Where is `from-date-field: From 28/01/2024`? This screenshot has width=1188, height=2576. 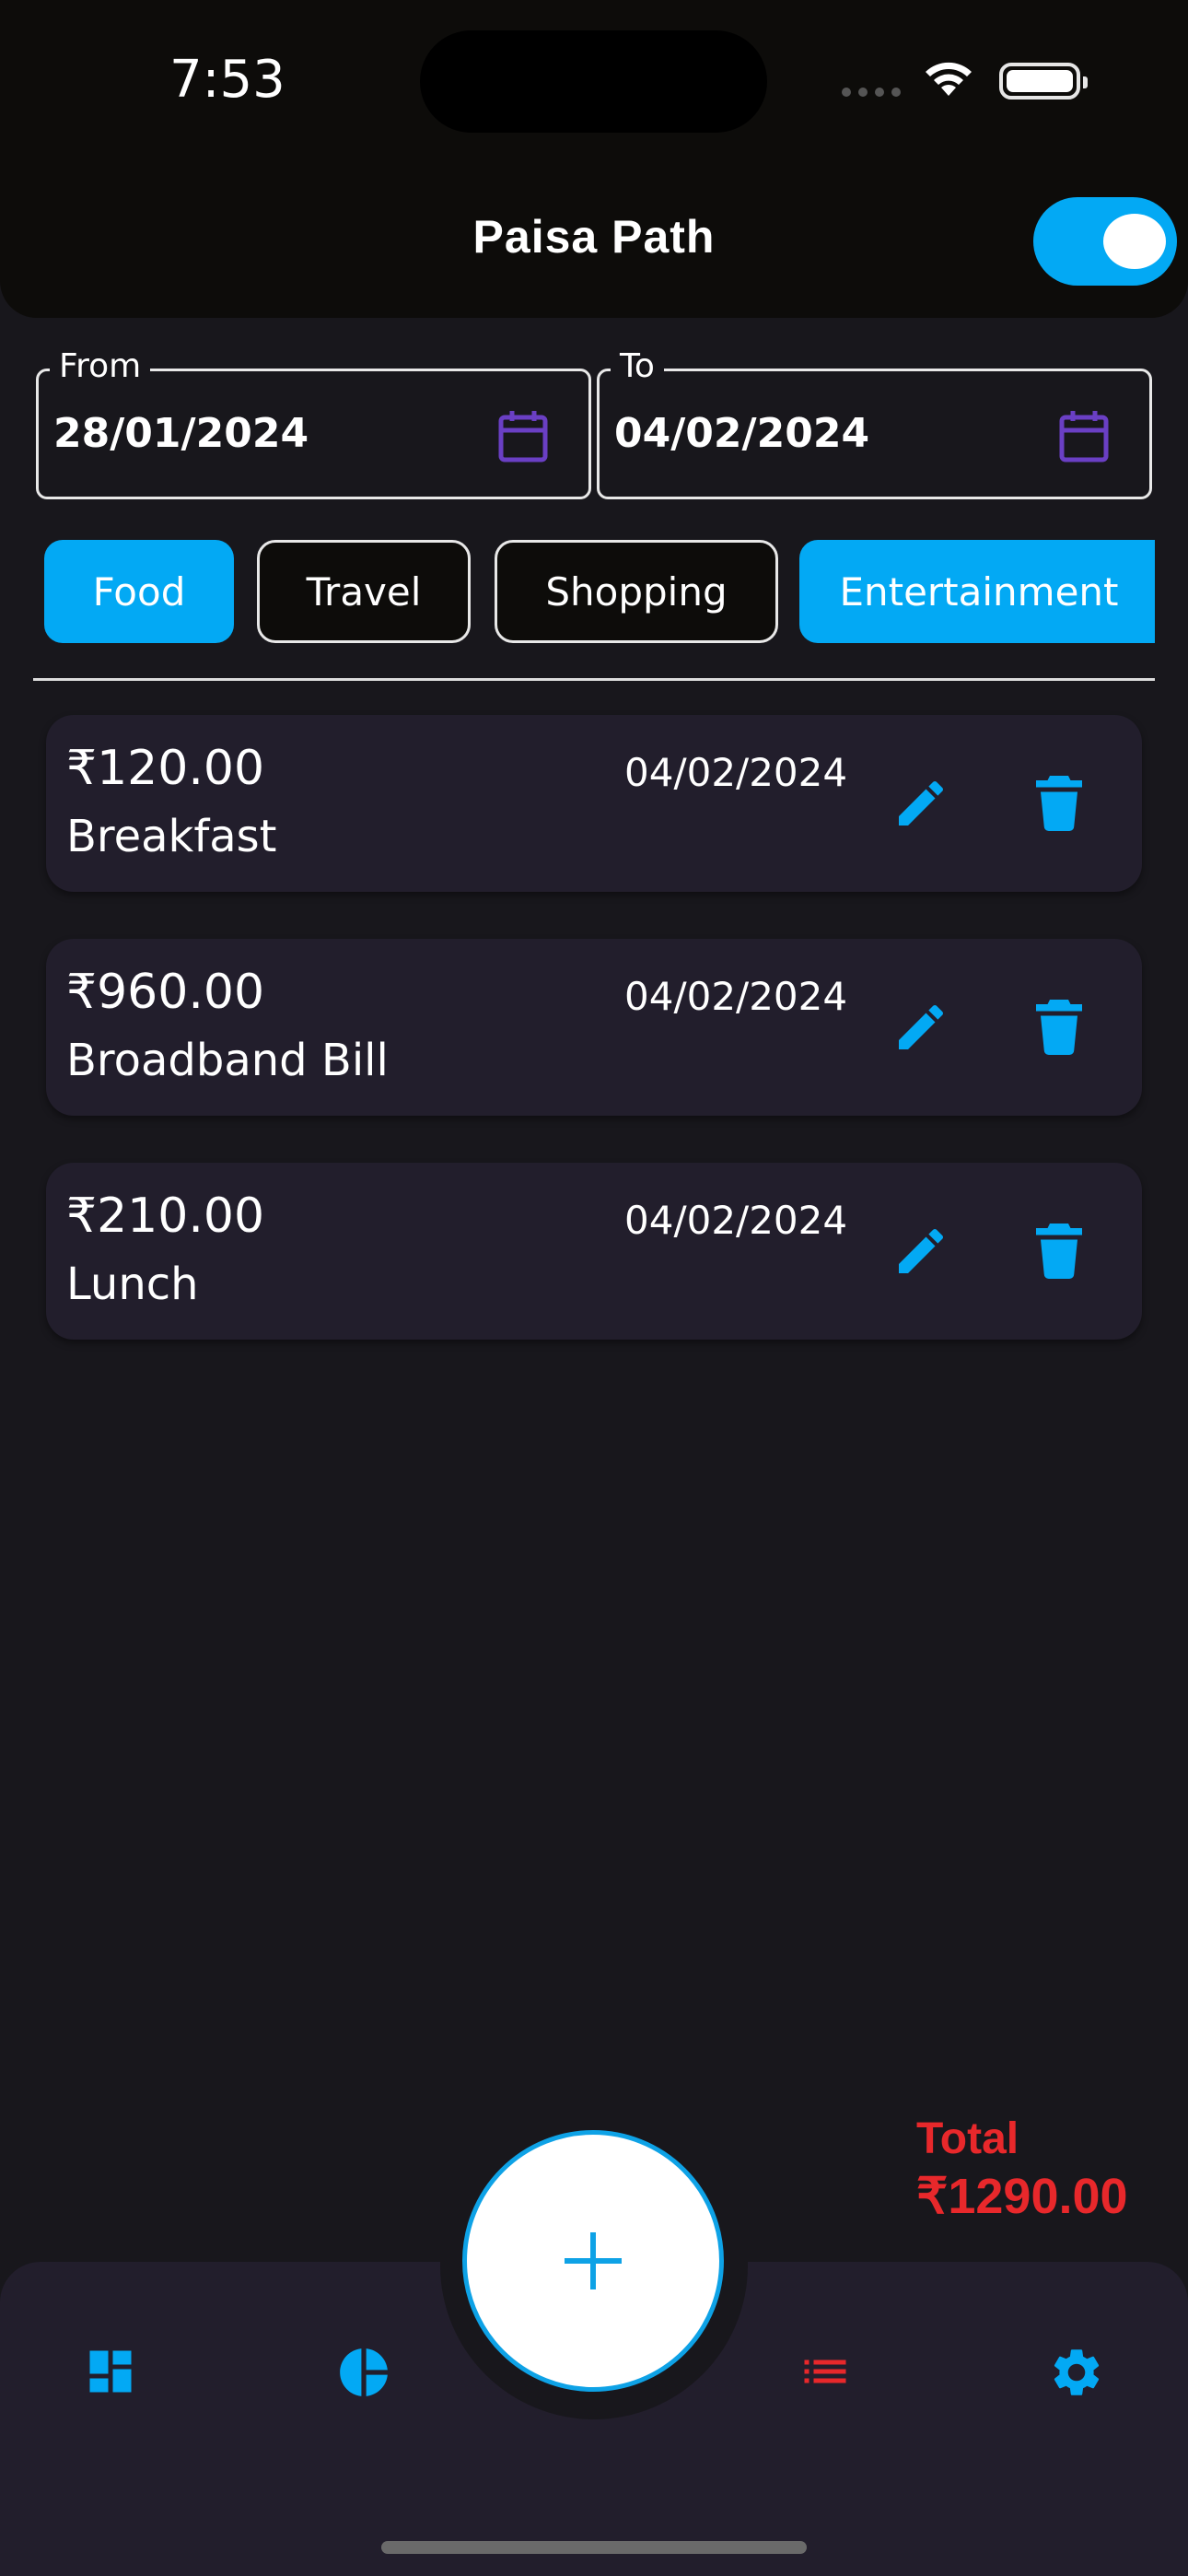
from-date-field: From 28/01/2024 is located at coordinates (313, 423).